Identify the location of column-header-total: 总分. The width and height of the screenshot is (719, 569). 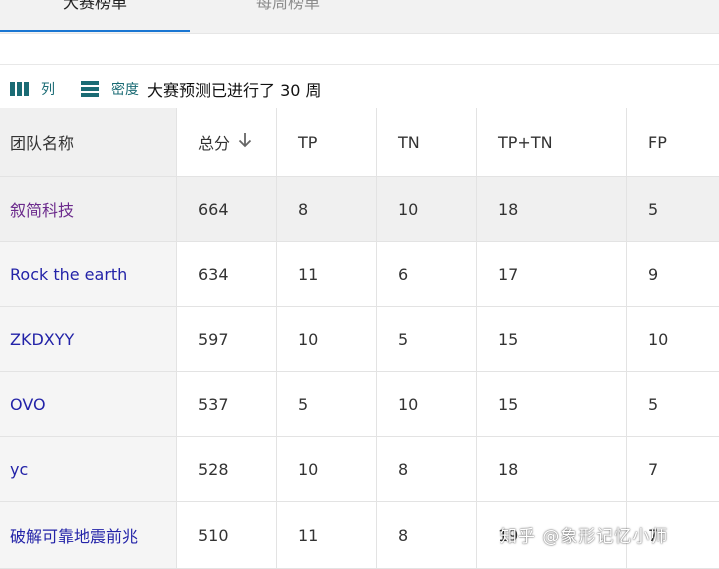
(227, 142).